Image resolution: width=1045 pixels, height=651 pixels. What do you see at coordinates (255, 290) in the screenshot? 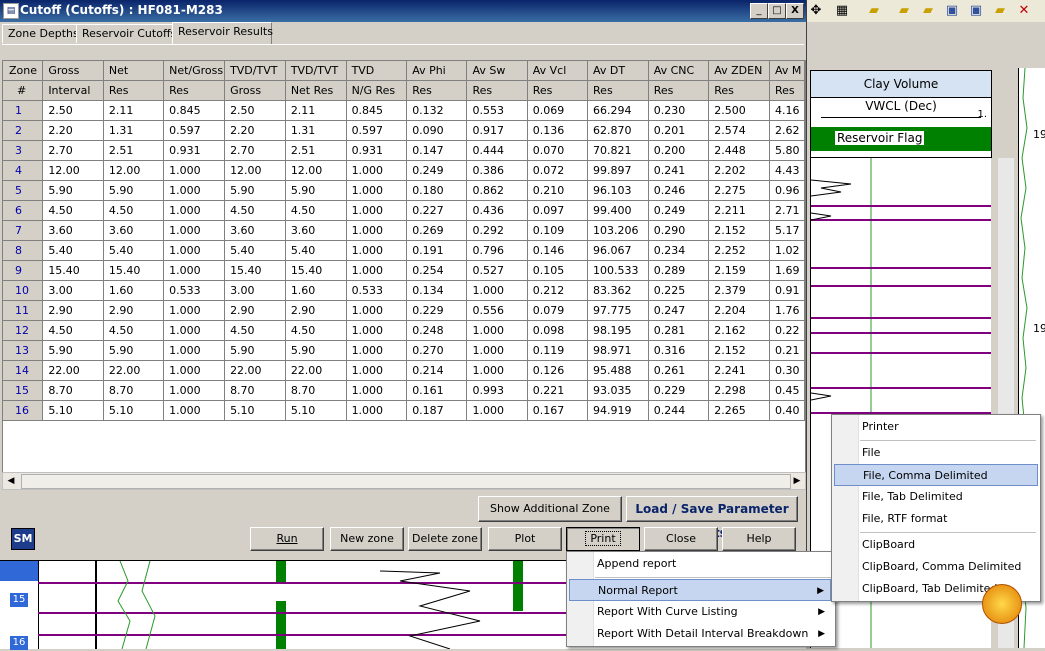
I see `table-cell: 3.00` at bounding box center [255, 290].